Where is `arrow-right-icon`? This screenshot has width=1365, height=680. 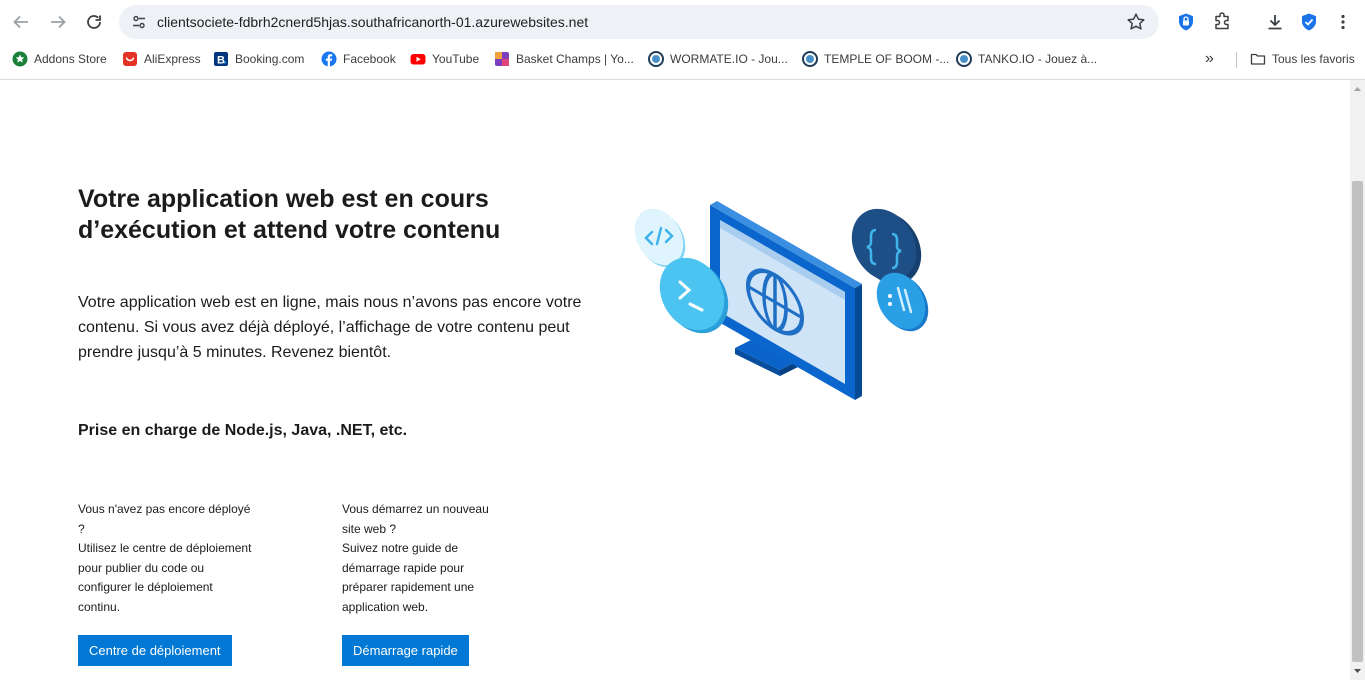 arrow-right-icon is located at coordinates (58, 22).